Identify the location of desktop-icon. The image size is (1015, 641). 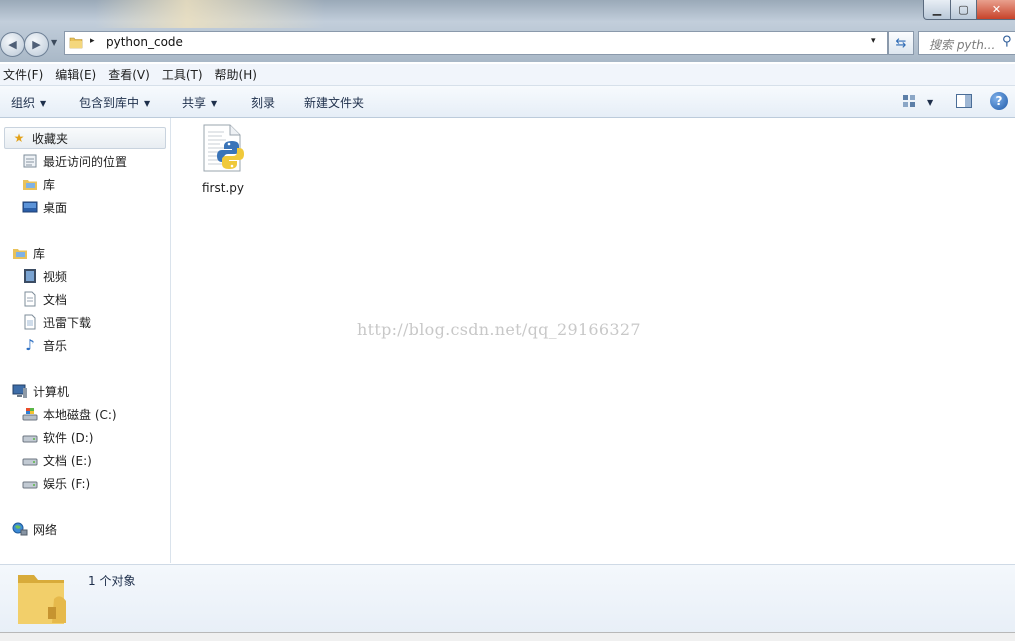
(30, 207).